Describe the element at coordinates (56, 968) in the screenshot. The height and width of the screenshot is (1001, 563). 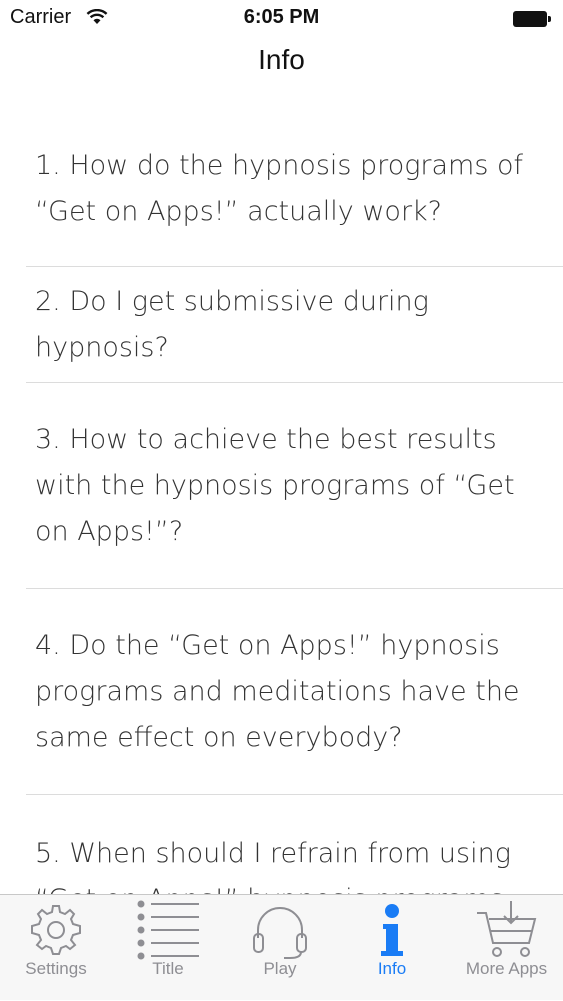
I see `tab-label: Settings` at that location.